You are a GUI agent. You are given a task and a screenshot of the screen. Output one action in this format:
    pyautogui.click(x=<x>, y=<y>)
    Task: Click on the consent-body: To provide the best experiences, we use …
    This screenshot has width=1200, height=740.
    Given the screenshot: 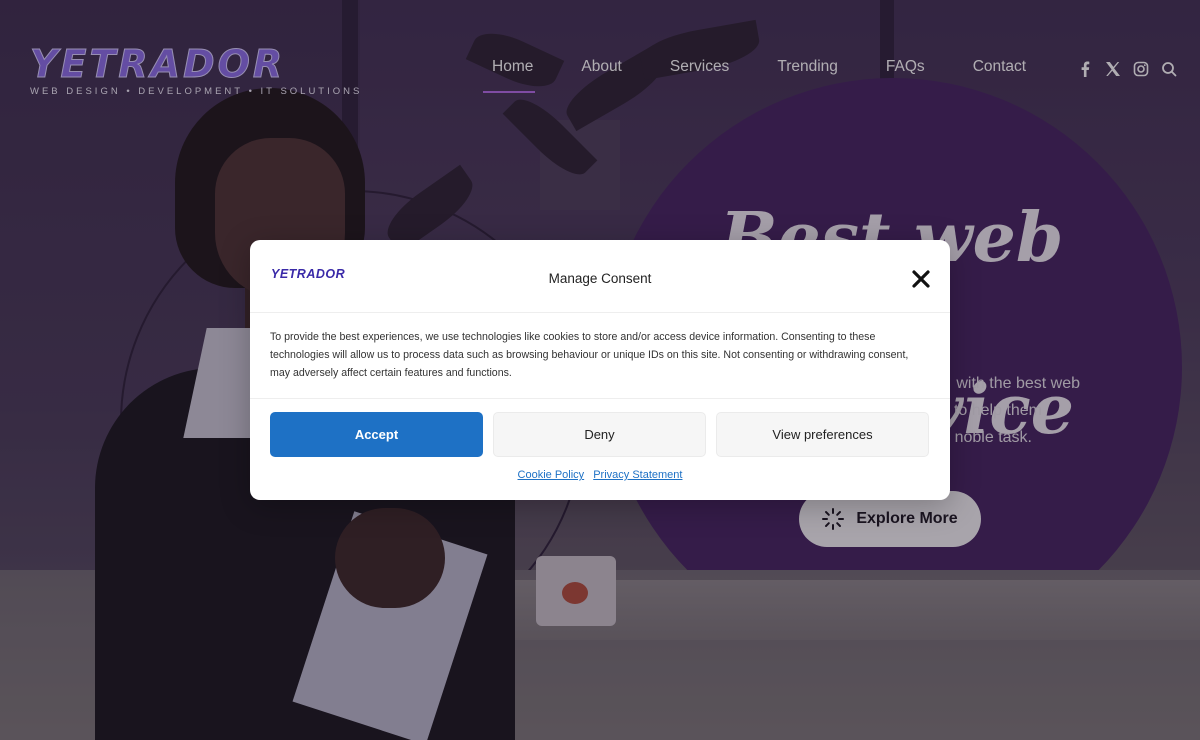 What is the action you would take?
    pyautogui.click(x=600, y=356)
    